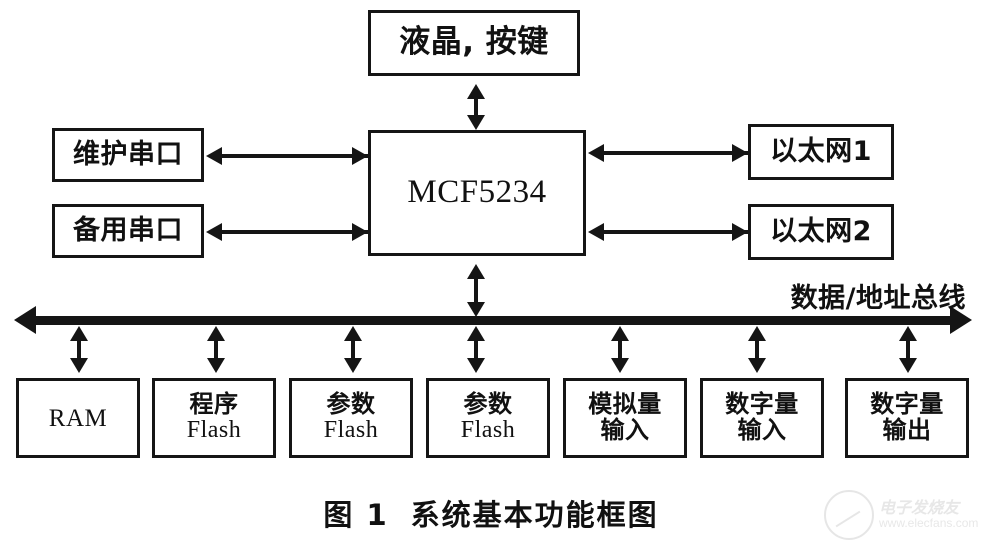  I want to click on block-mcu: MCF5234, so click(477, 193).